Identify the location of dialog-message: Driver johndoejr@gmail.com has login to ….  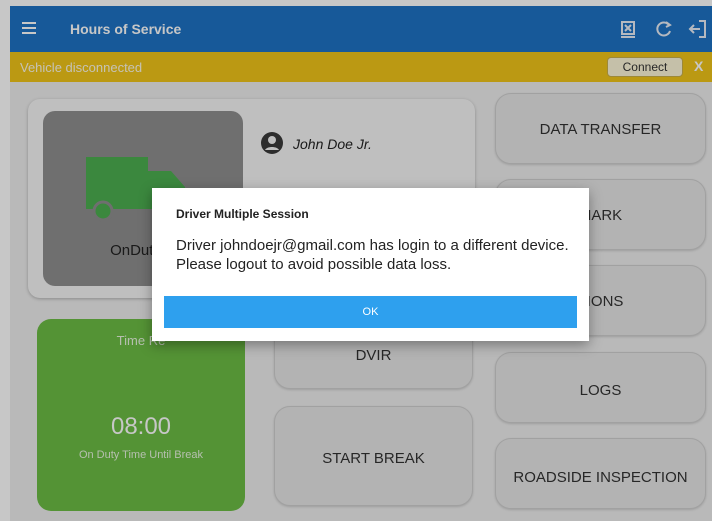
(372, 255).